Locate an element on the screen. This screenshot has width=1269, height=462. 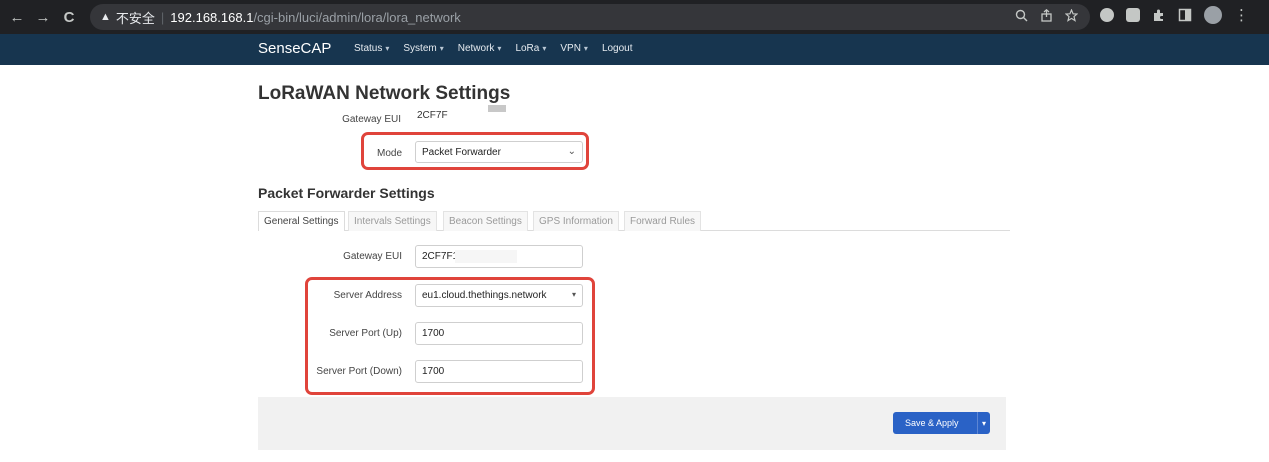
bookmark-star-icon is located at coordinates (1071, 15).